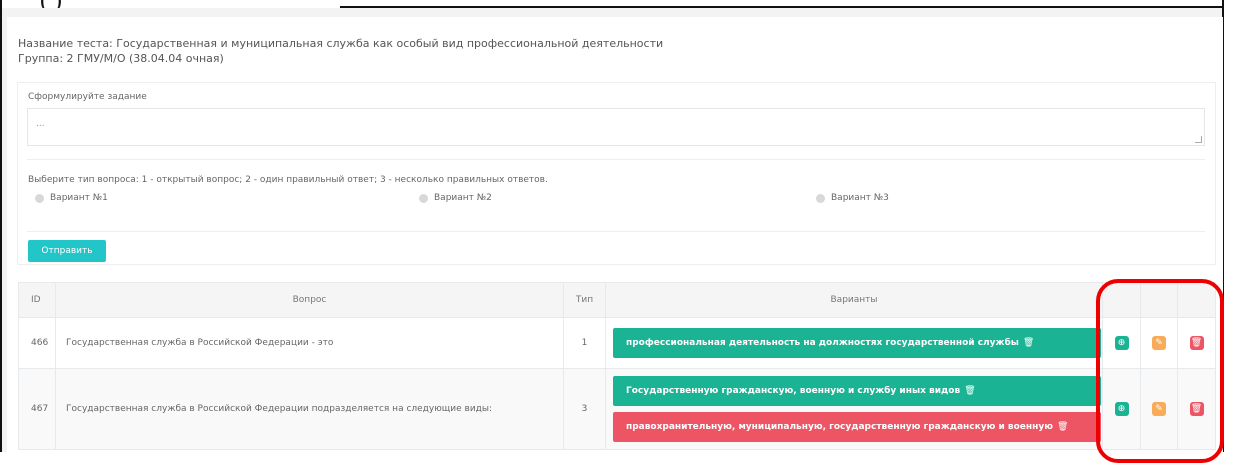 Image resolution: width=1236 pixels, height=463 pixels. I want to click on radio-variant-1: Вариант №1, so click(71, 198).